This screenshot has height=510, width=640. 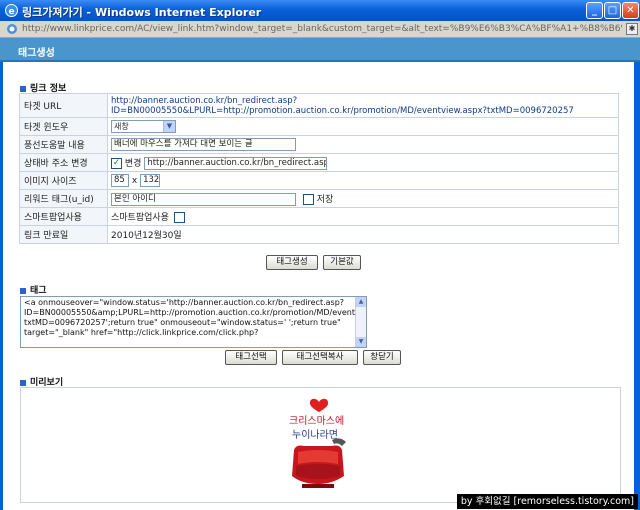 What do you see at coordinates (63, 105) in the screenshot?
I see `target-url-label: 타겟 URL` at bounding box center [63, 105].